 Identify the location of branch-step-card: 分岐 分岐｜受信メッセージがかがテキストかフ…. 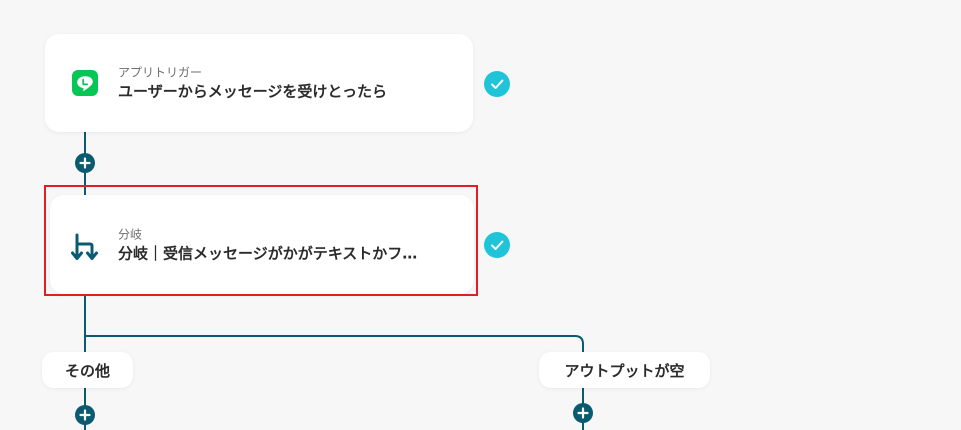
(262, 244).